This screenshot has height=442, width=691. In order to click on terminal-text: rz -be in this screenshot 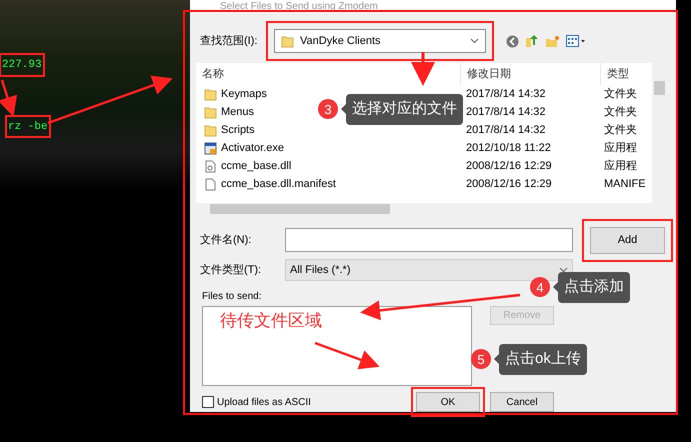, I will do `click(28, 126)`.